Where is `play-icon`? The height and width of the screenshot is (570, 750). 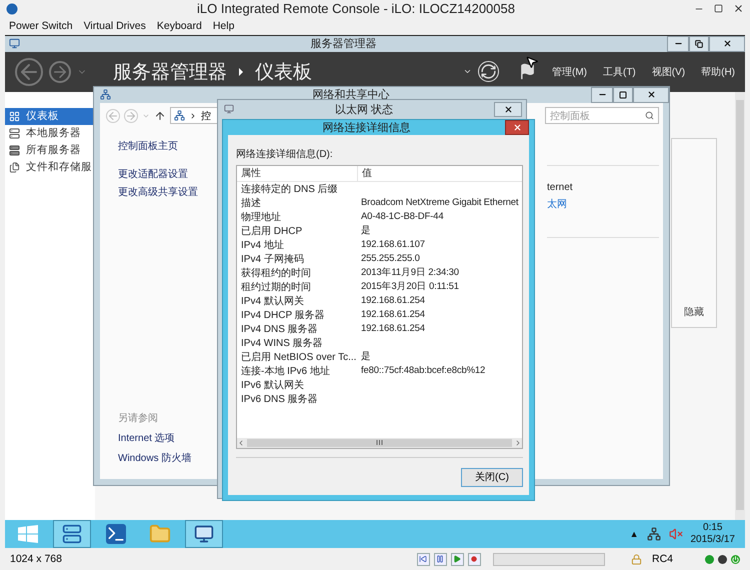
play-icon is located at coordinates (457, 559).